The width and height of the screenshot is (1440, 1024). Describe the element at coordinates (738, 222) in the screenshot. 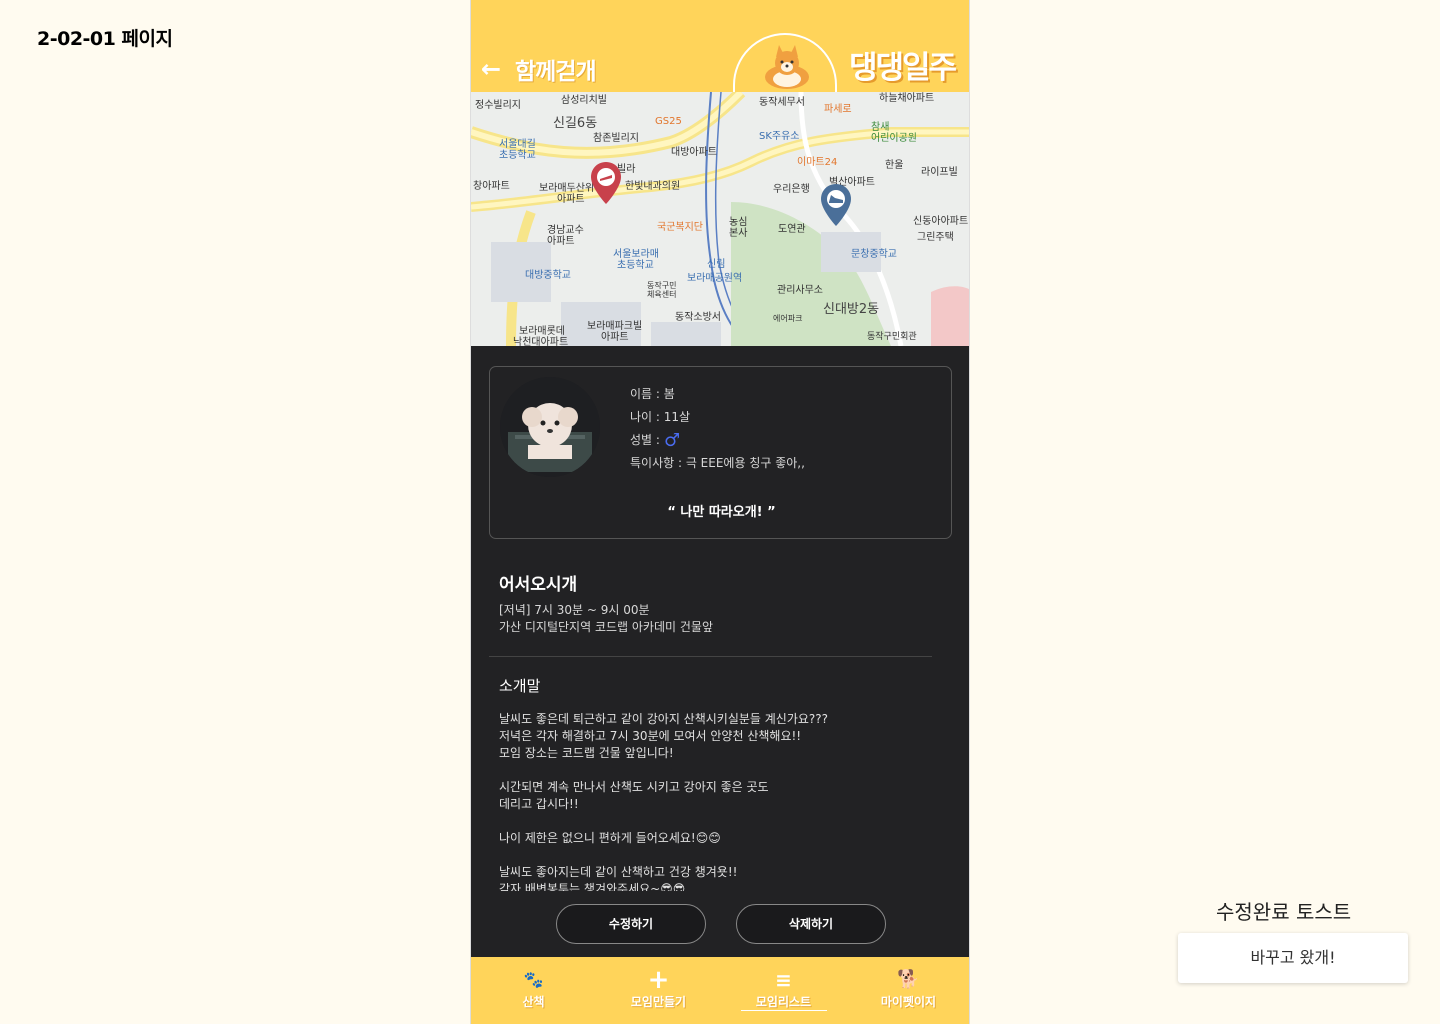

I see `map-label: 농심` at that location.